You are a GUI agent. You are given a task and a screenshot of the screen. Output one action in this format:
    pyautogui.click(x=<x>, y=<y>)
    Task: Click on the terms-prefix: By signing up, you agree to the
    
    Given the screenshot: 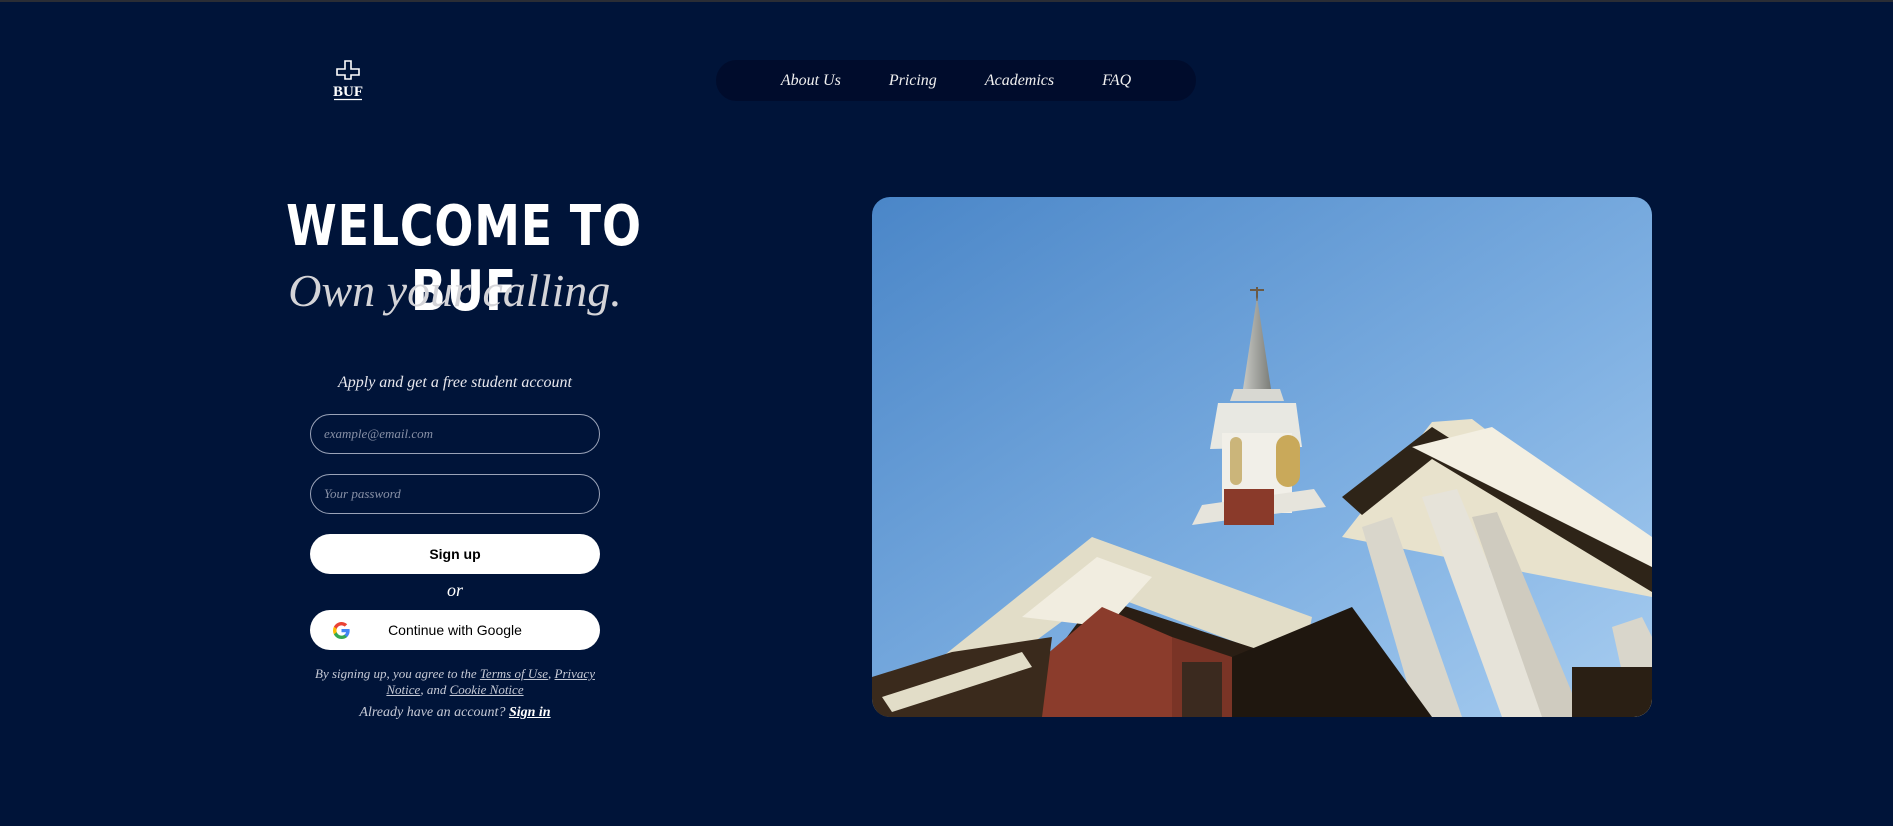 What is the action you would take?
    pyautogui.click(x=397, y=673)
    